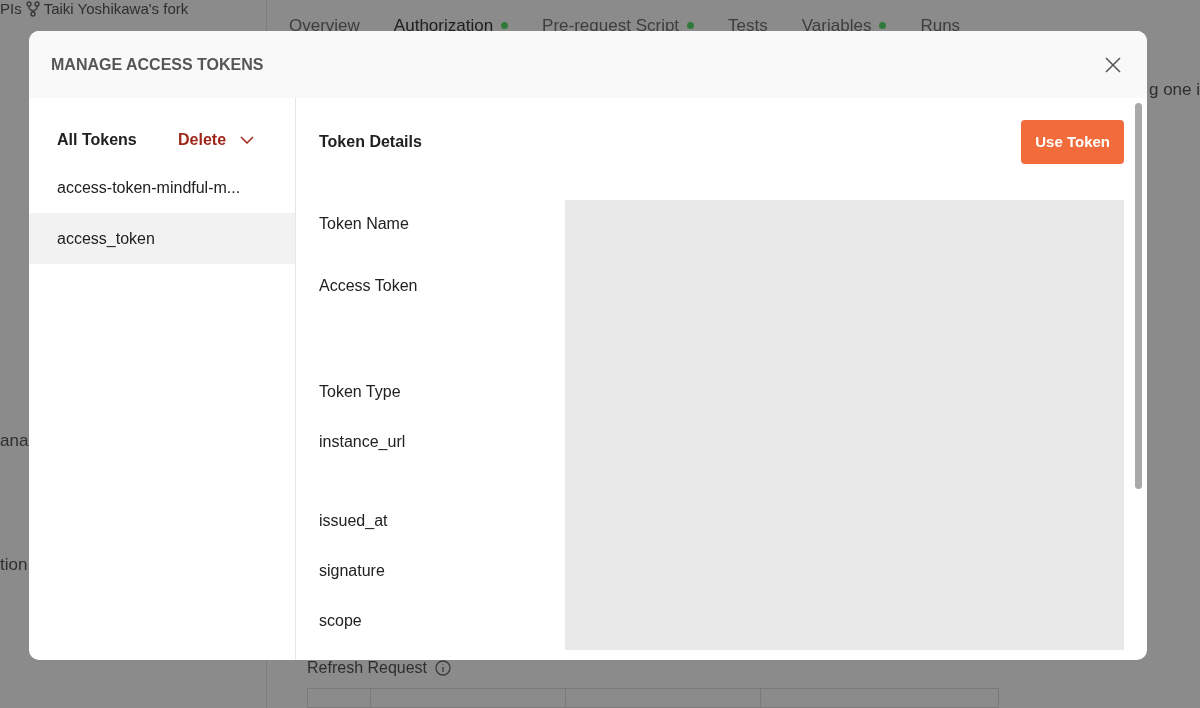 This screenshot has width=1200, height=708. What do you see at coordinates (97, 140) in the screenshot?
I see `list-title: All Tokens` at bounding box center [97, 140].